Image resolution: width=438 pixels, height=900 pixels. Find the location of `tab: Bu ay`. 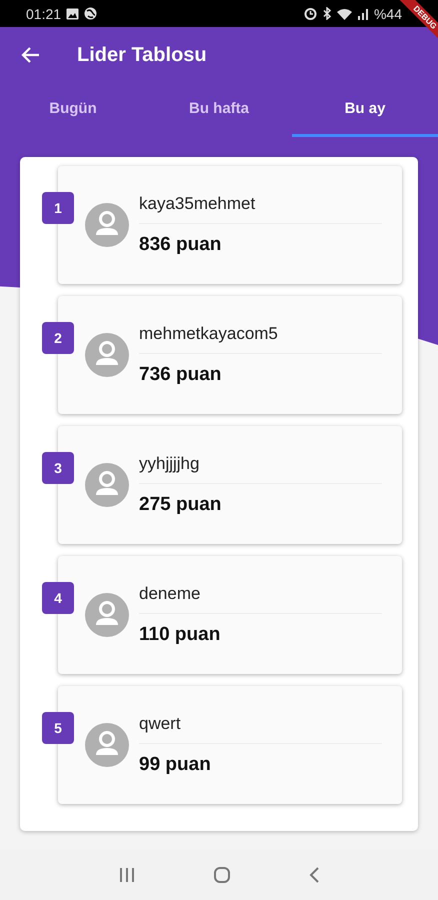

tab: Bu ay is located at coordinates (365, 110).